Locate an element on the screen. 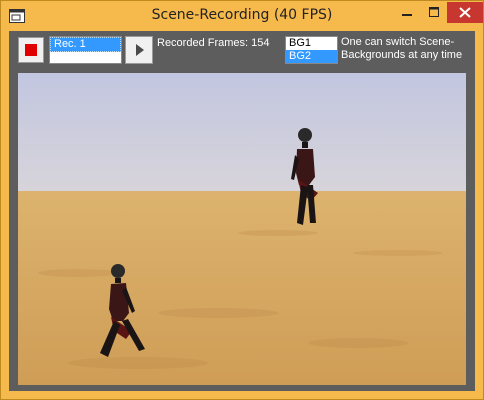  background-item-bg2: BG2 is located at coordinates (311, 56).